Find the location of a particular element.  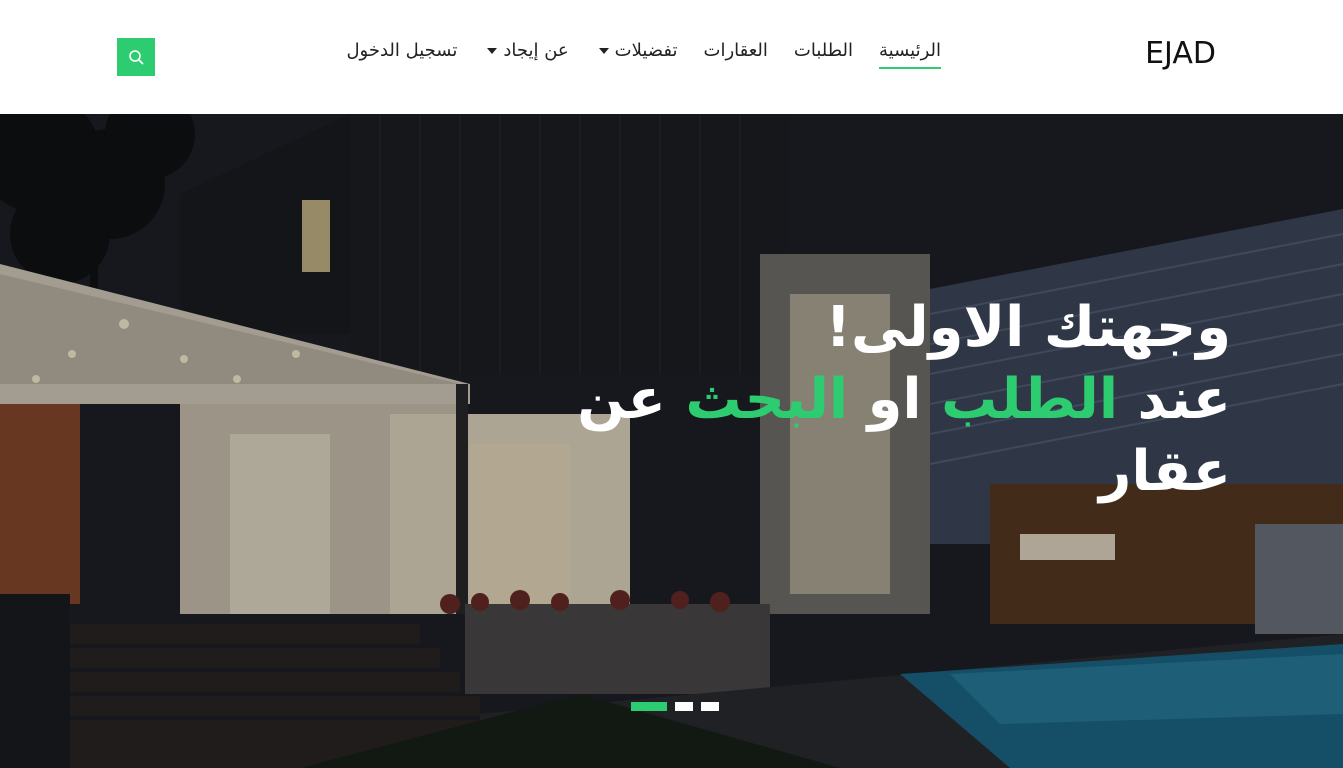

hero-headline: وجهتك الاولى! عند الطلب او البحث عن عقار is located at coordinates (904, 400).